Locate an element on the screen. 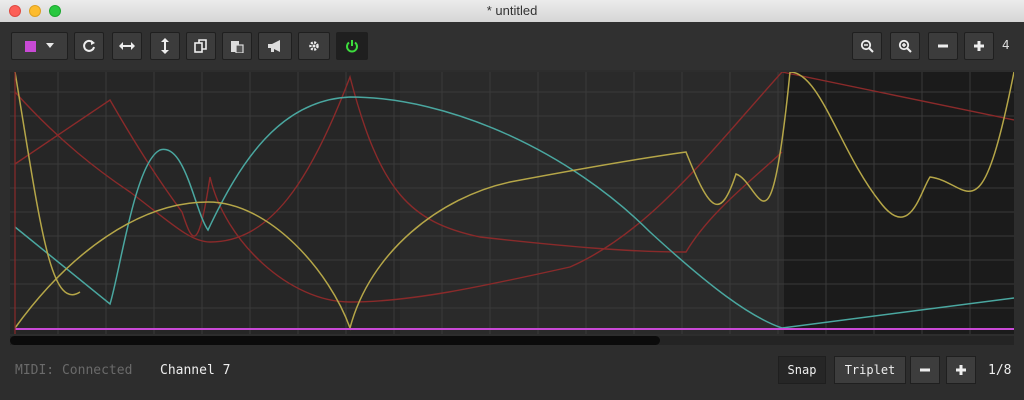 The image size is (1024, 400). zoom-in-icon is located at coordinates (905, 46).